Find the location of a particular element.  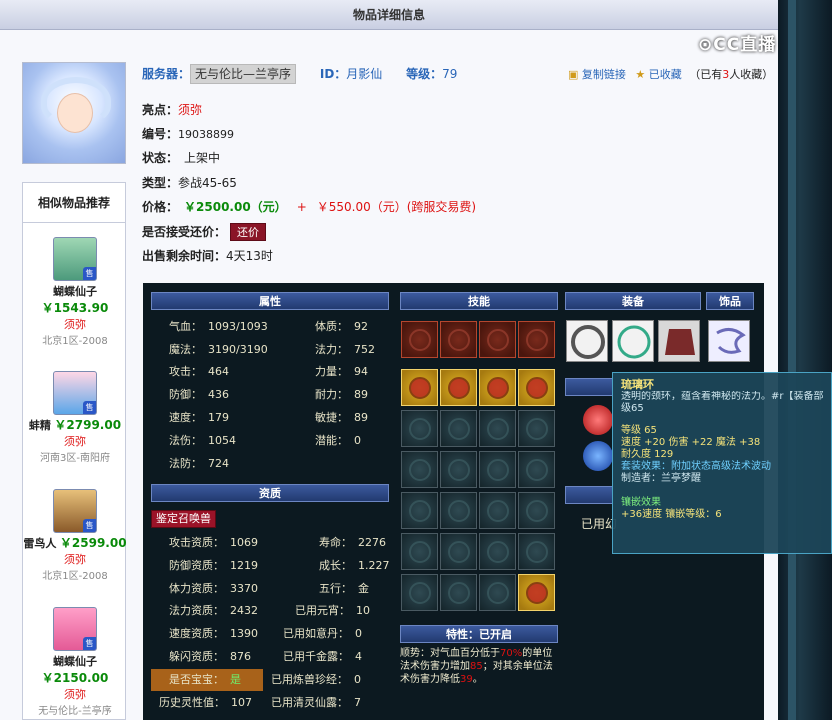

status-value: 上架中 is located at coordinates (202, 158).